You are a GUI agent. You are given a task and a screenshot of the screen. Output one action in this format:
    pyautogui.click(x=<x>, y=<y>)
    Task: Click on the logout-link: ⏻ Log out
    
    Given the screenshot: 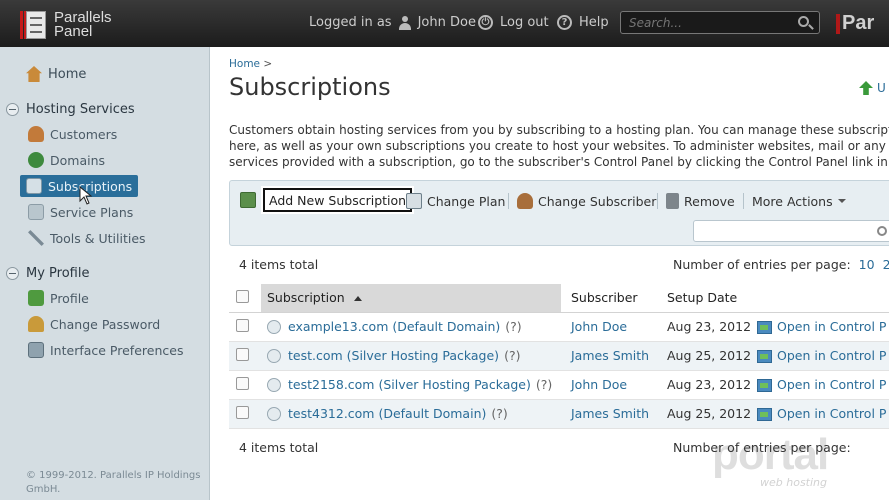 What is the action you would take?
    pyautogui.click(x=513, y=22)
    